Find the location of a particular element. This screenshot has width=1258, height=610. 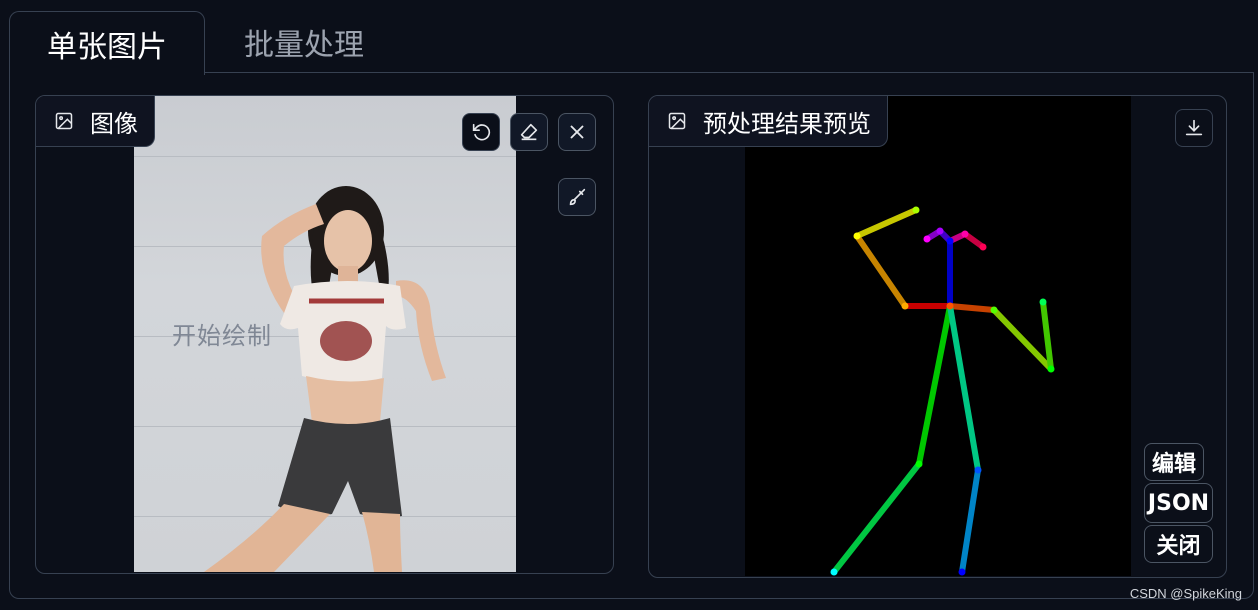

undo-button is located at coordinates (481, 132).